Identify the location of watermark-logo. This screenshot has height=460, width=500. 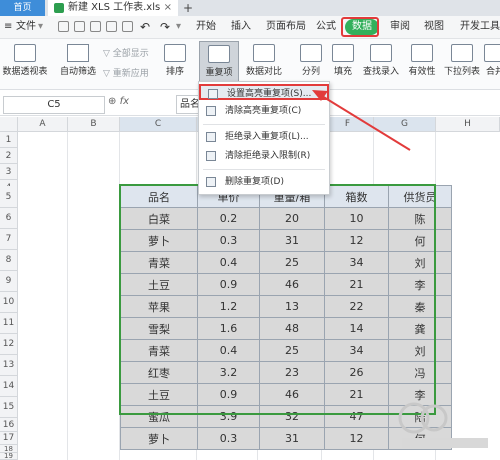
(443, 425).